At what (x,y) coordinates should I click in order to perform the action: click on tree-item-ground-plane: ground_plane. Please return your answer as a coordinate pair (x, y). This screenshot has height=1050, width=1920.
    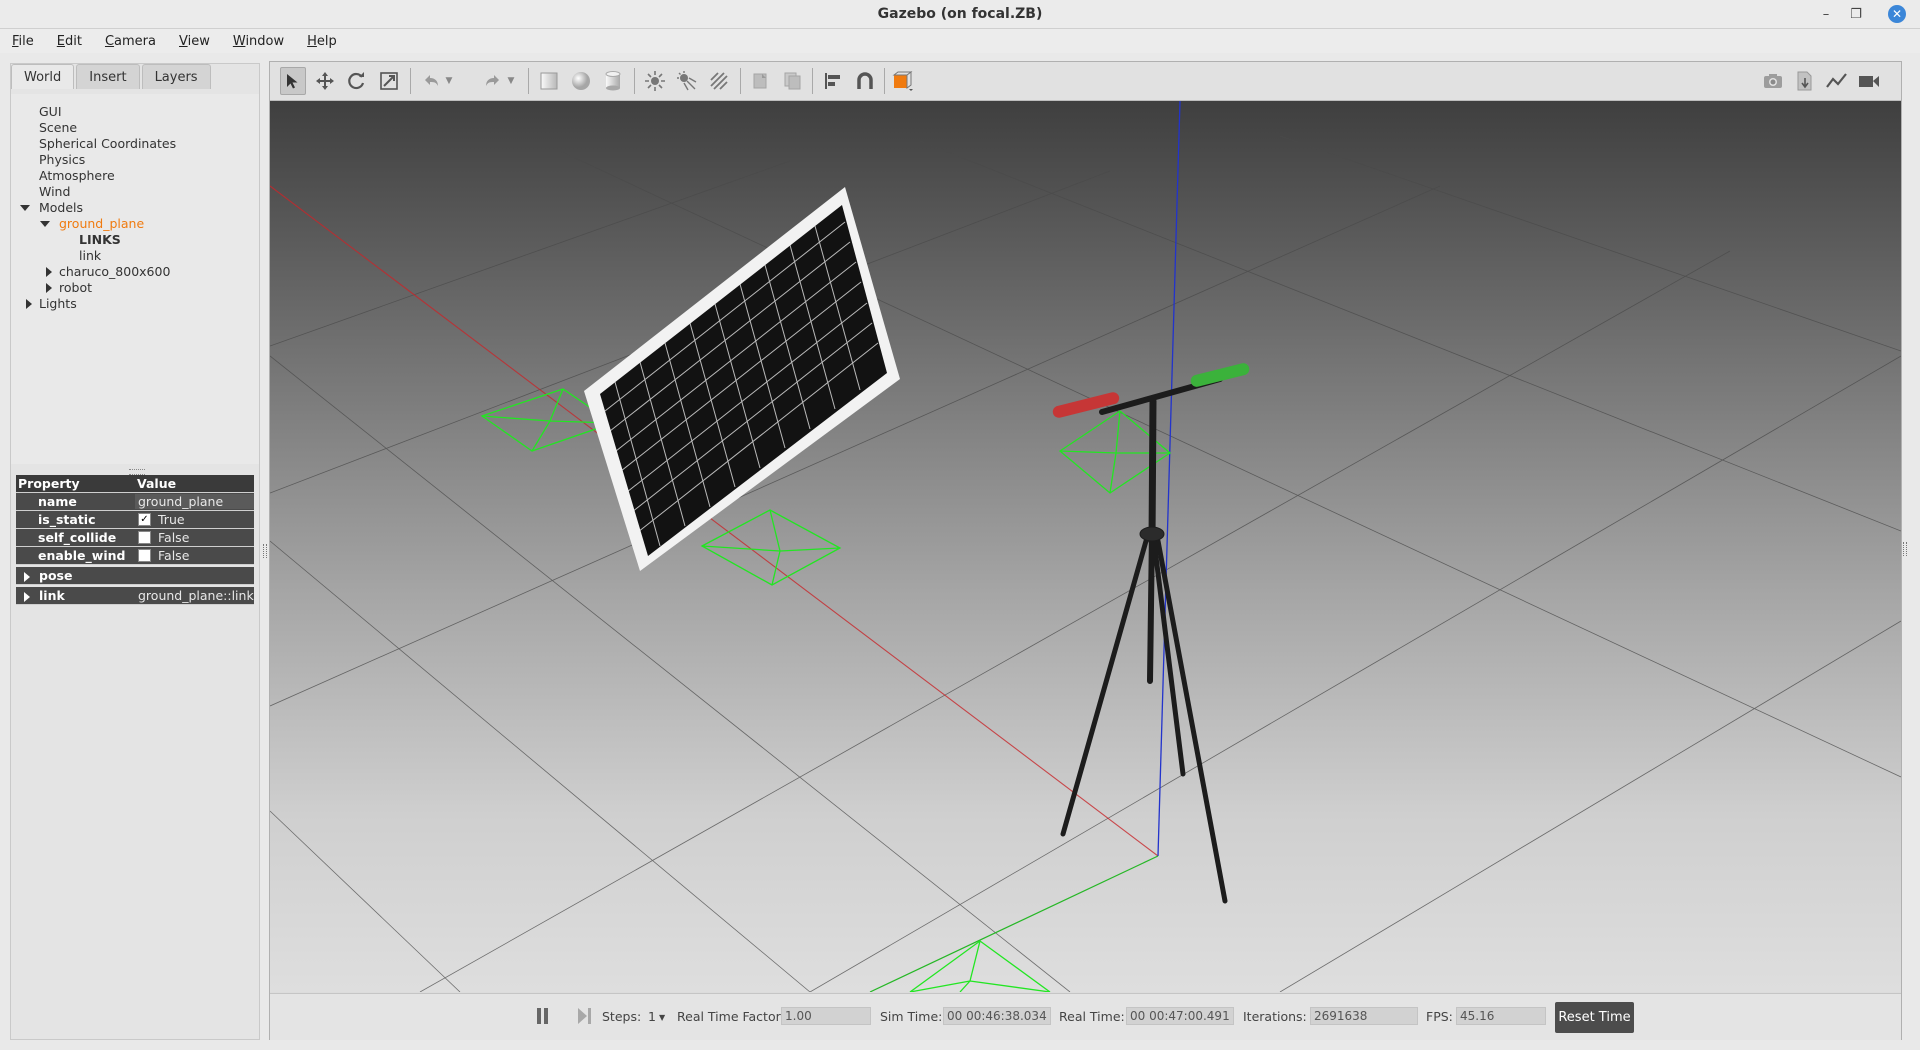
    Looking at the image, I should click on (101, 223).